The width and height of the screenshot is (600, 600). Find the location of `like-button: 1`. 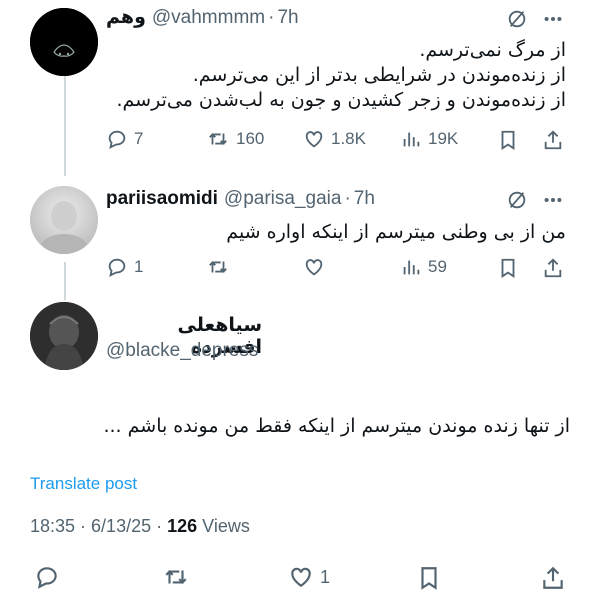

like-button: 1 is located at coordinates (309, 577).